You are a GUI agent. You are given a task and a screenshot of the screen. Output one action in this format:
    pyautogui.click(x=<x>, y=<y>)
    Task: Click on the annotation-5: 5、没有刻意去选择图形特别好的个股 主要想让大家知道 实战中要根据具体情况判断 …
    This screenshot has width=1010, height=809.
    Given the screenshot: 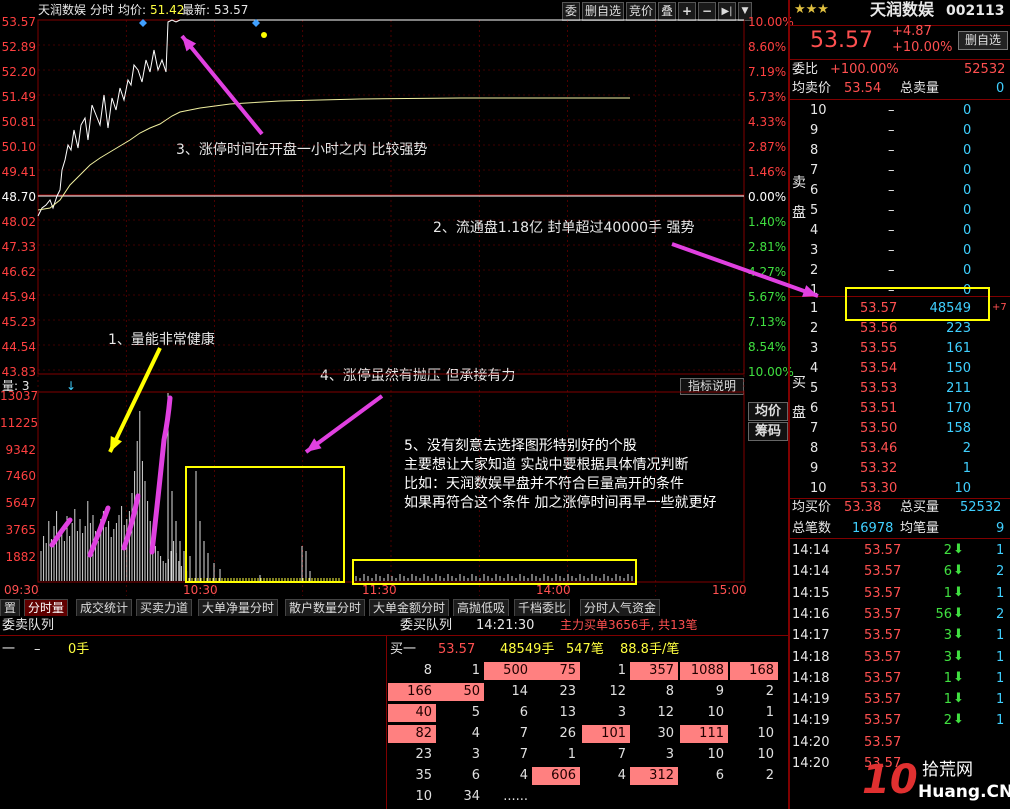 What is the action you would take?
    pyautogui.click(x=560, y=475)
    